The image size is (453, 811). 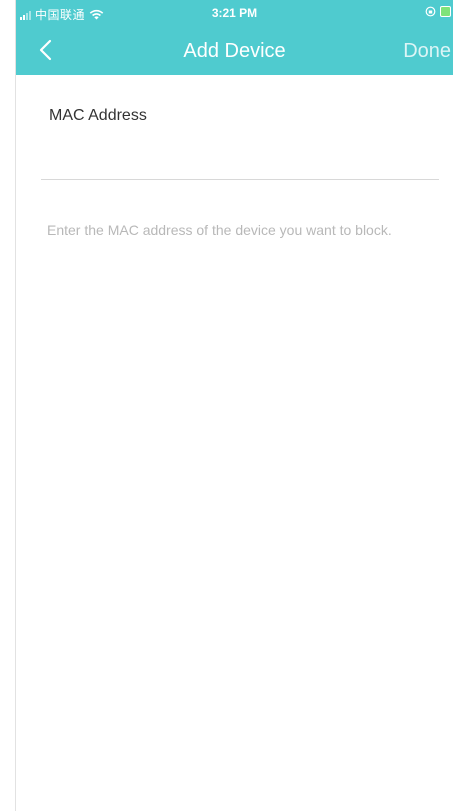 What do you see at coordinates (98, 115) in the screenshot?
I see `mac-address-label: MAC Address` at bounding box center [98, 115].